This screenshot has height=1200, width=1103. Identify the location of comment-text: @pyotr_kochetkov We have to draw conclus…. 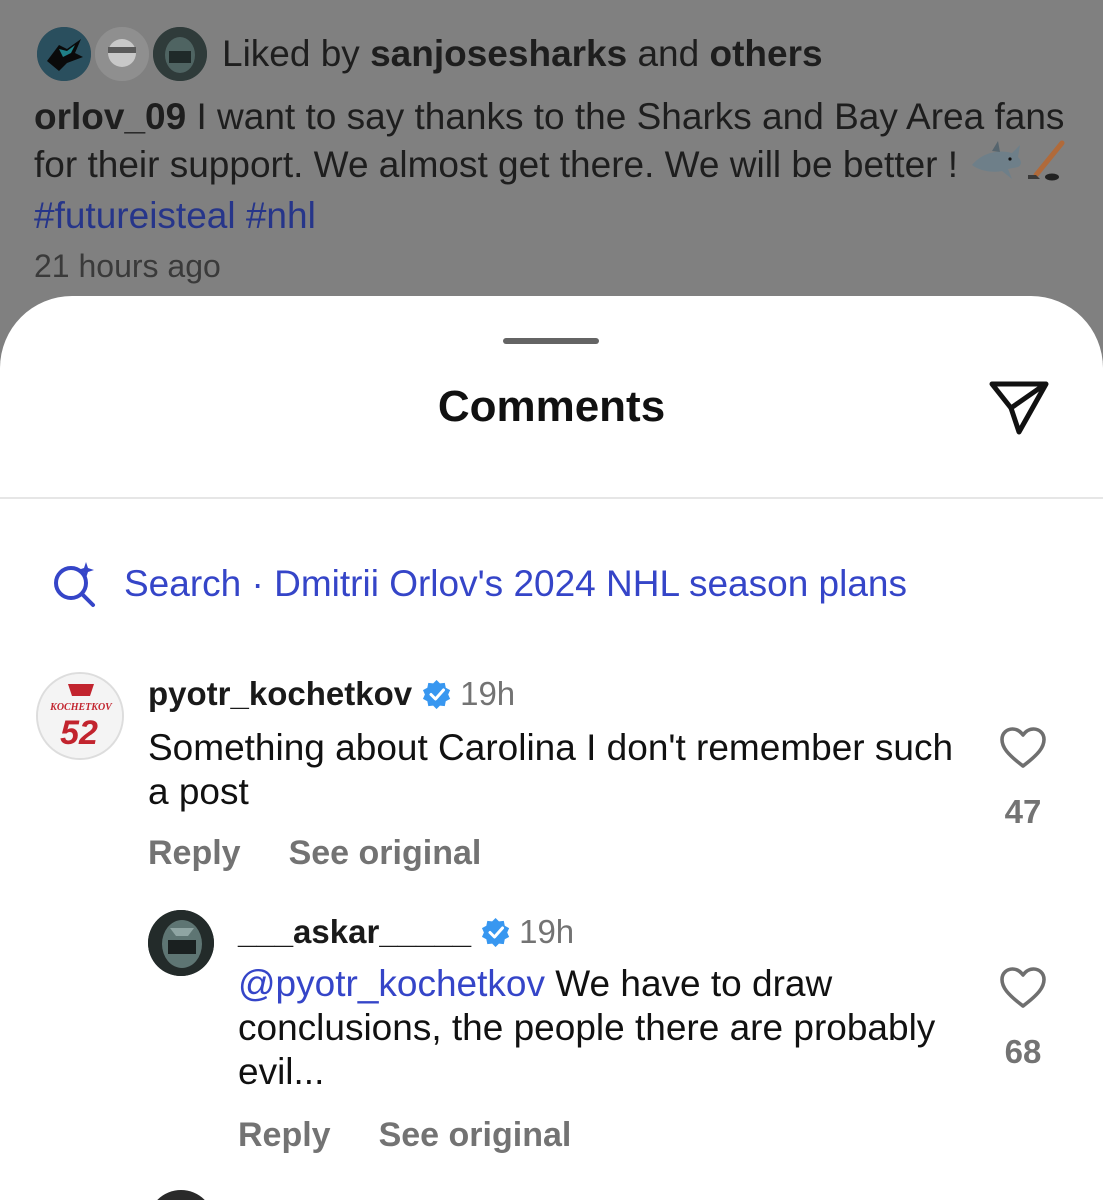
(588, 1028).